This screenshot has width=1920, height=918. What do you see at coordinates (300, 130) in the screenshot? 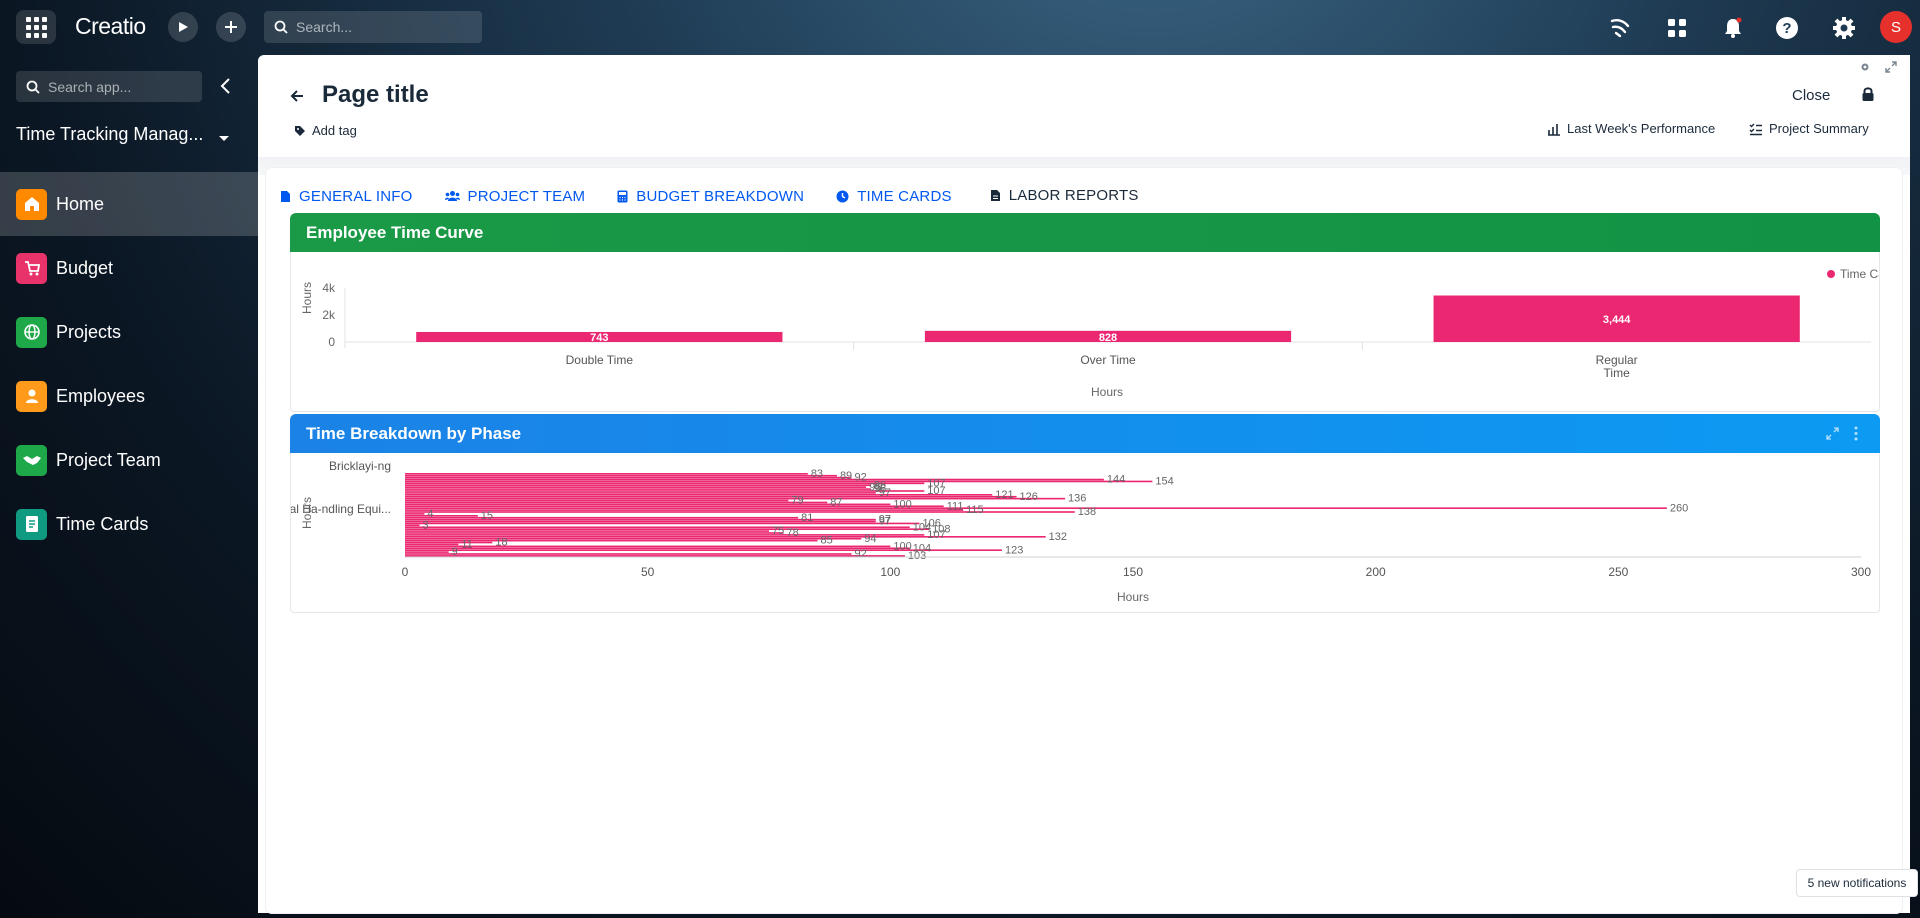
I see `tag-icon` at bounding box center [300, 130].